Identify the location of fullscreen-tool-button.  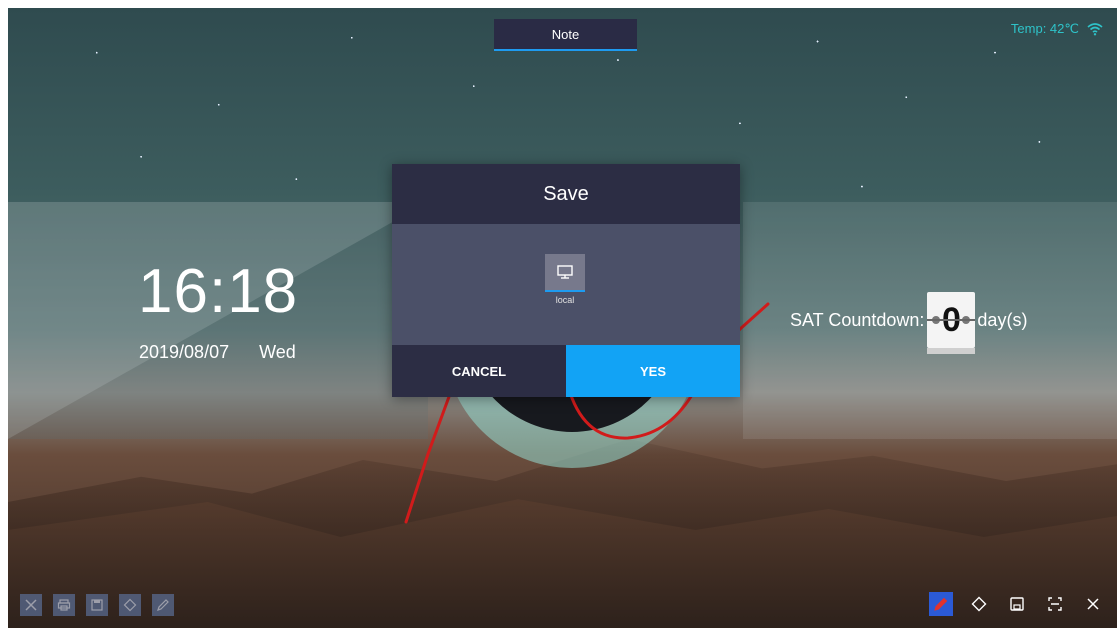
(1055, 604).